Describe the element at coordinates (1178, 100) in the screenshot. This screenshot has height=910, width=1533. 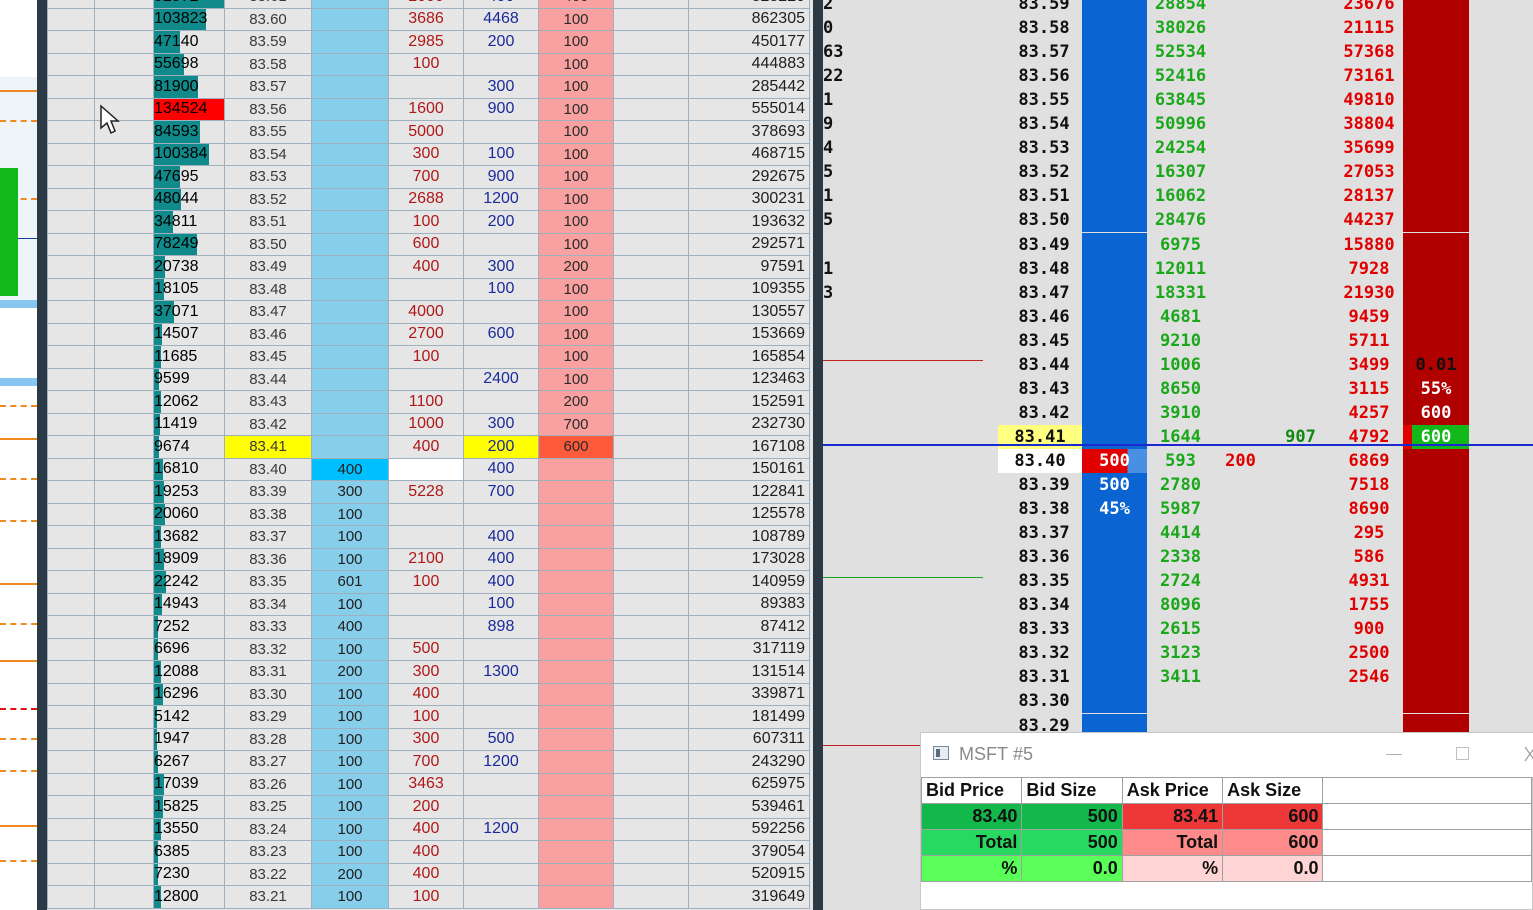
I see `dom-row: 1 83.55 63845 49810` at that location.